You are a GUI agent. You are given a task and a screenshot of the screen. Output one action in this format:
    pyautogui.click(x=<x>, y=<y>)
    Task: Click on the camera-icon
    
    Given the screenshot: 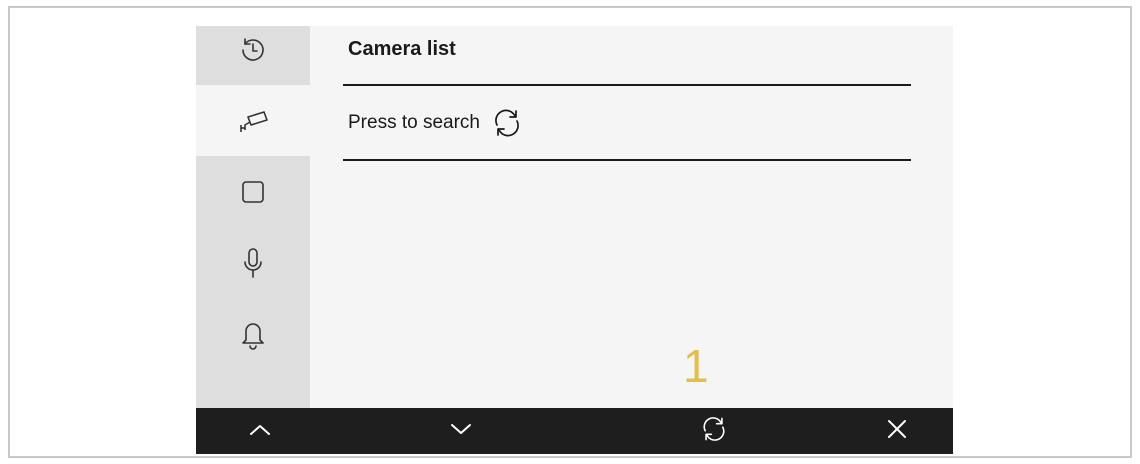 What is the action you would take?
    pyautogui.click(x=253, y=121)
    